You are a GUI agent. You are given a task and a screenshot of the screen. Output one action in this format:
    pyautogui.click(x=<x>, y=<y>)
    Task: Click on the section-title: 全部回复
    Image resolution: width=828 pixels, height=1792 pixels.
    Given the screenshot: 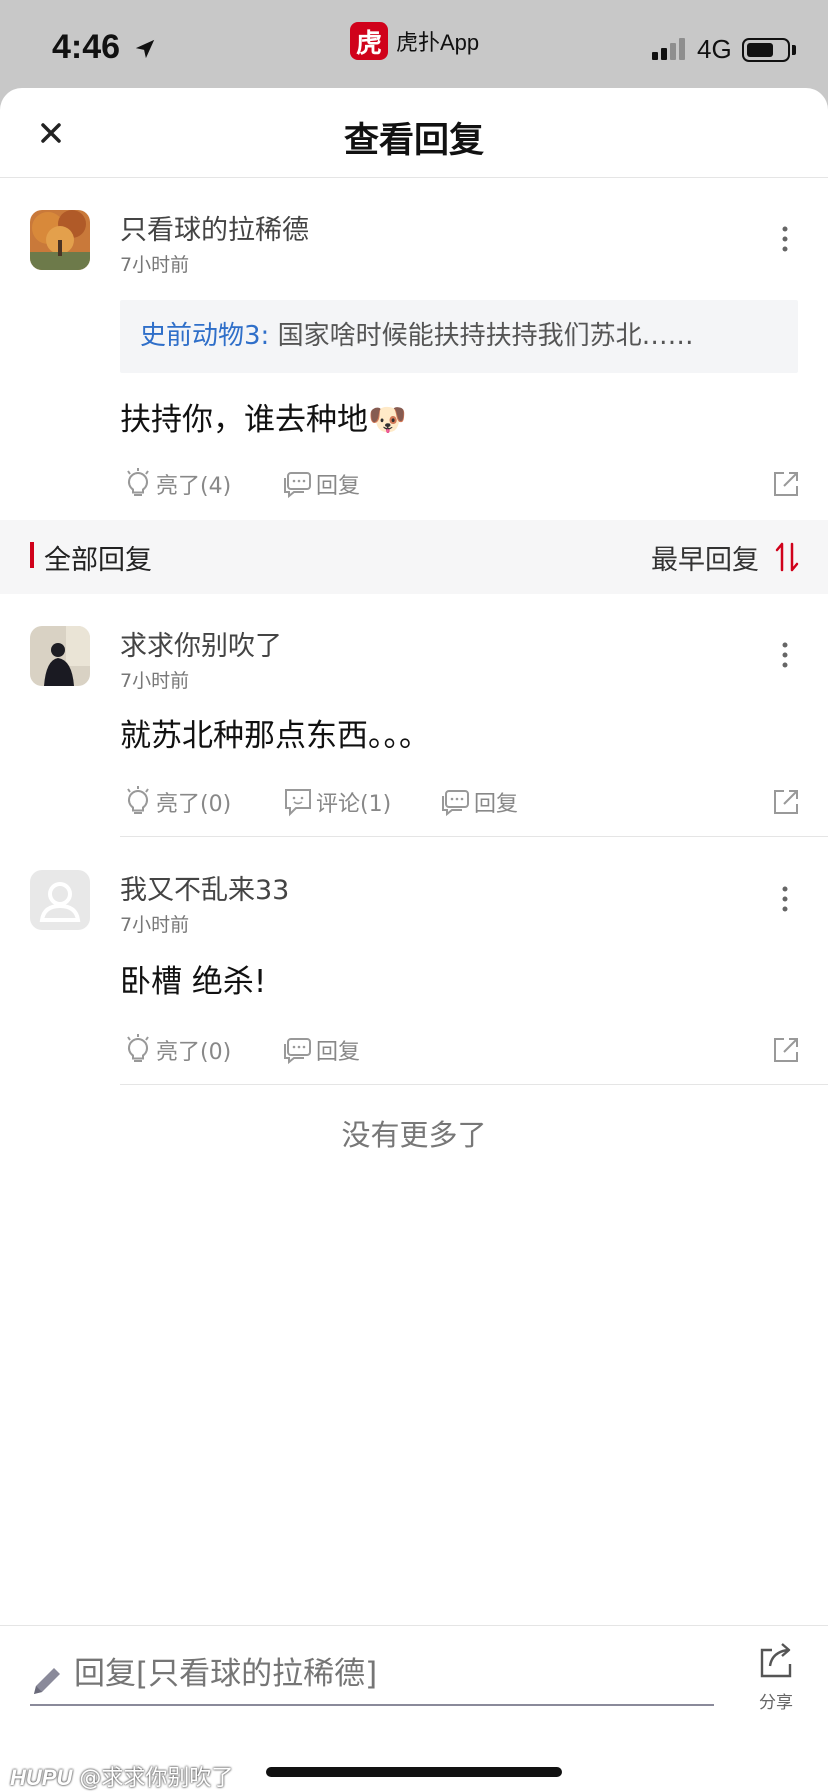 What is the action you would take?
    pyautogui.click(x=98, y=560)
    